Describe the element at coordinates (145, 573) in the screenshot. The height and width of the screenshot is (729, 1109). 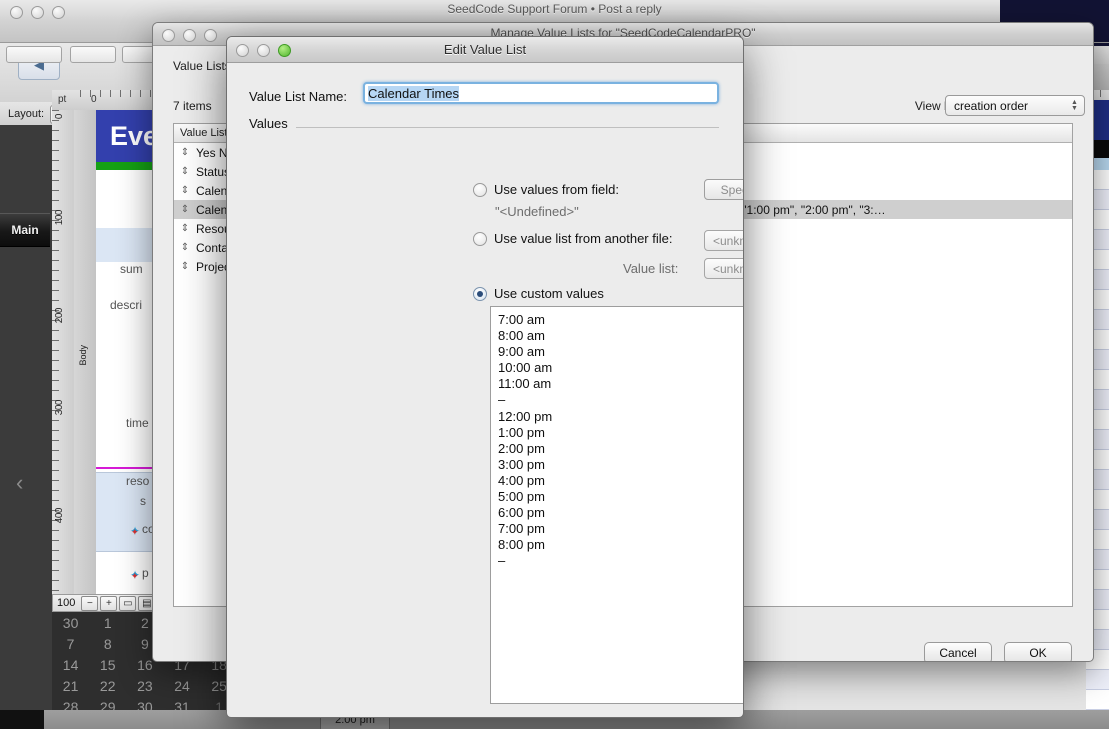
I see `layout-label-p: p` at that location.